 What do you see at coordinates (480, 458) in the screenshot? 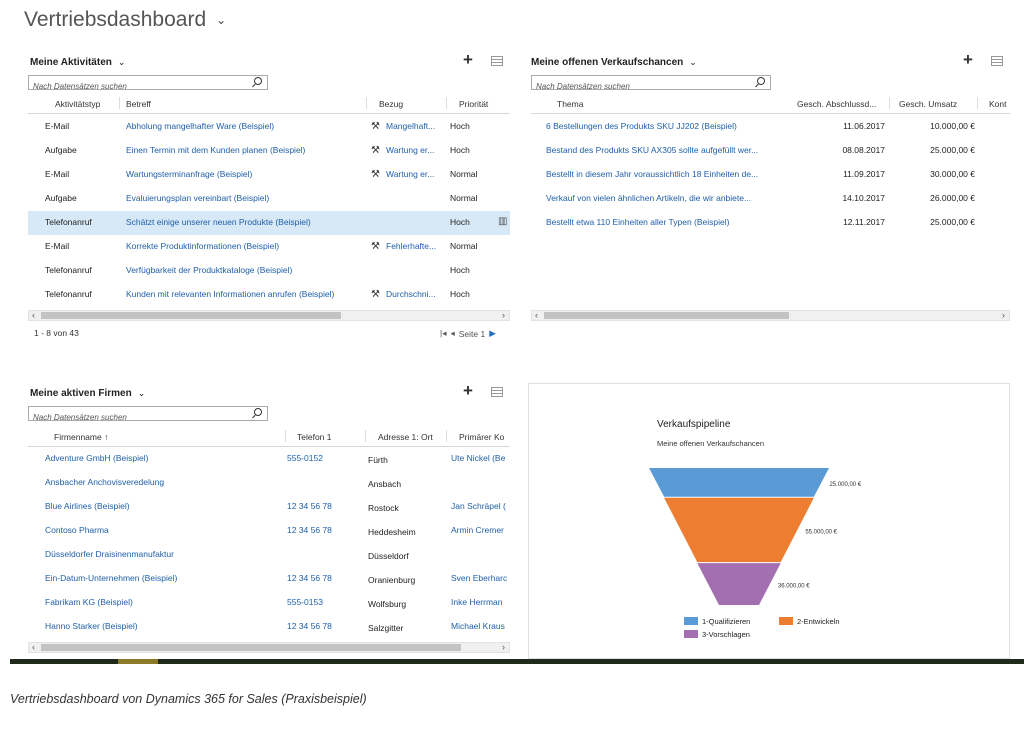
I see `primary-contact-link: Ute Nickel (Be` at bounding box center [480, 458].